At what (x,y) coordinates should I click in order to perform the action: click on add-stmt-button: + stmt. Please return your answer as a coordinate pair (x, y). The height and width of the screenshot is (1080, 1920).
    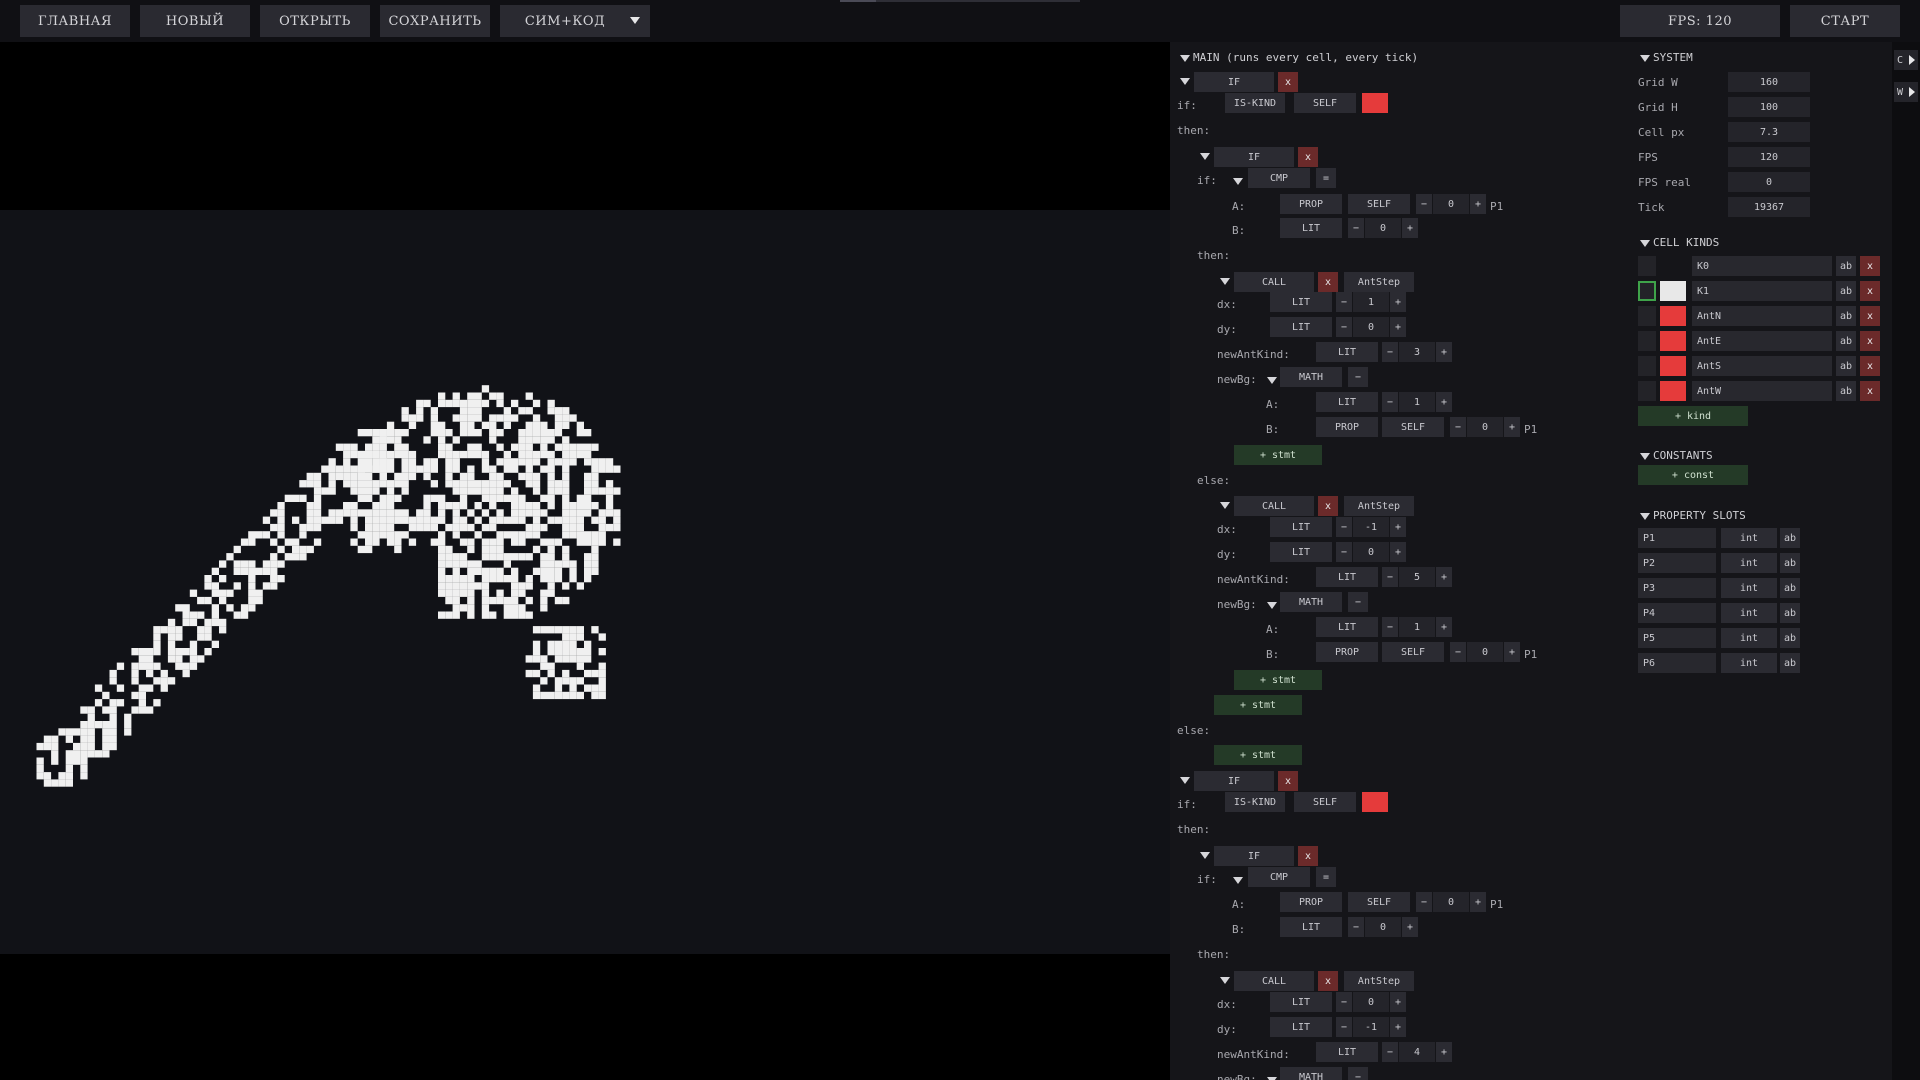
    Looking at the image, I should click on (1258, 705).